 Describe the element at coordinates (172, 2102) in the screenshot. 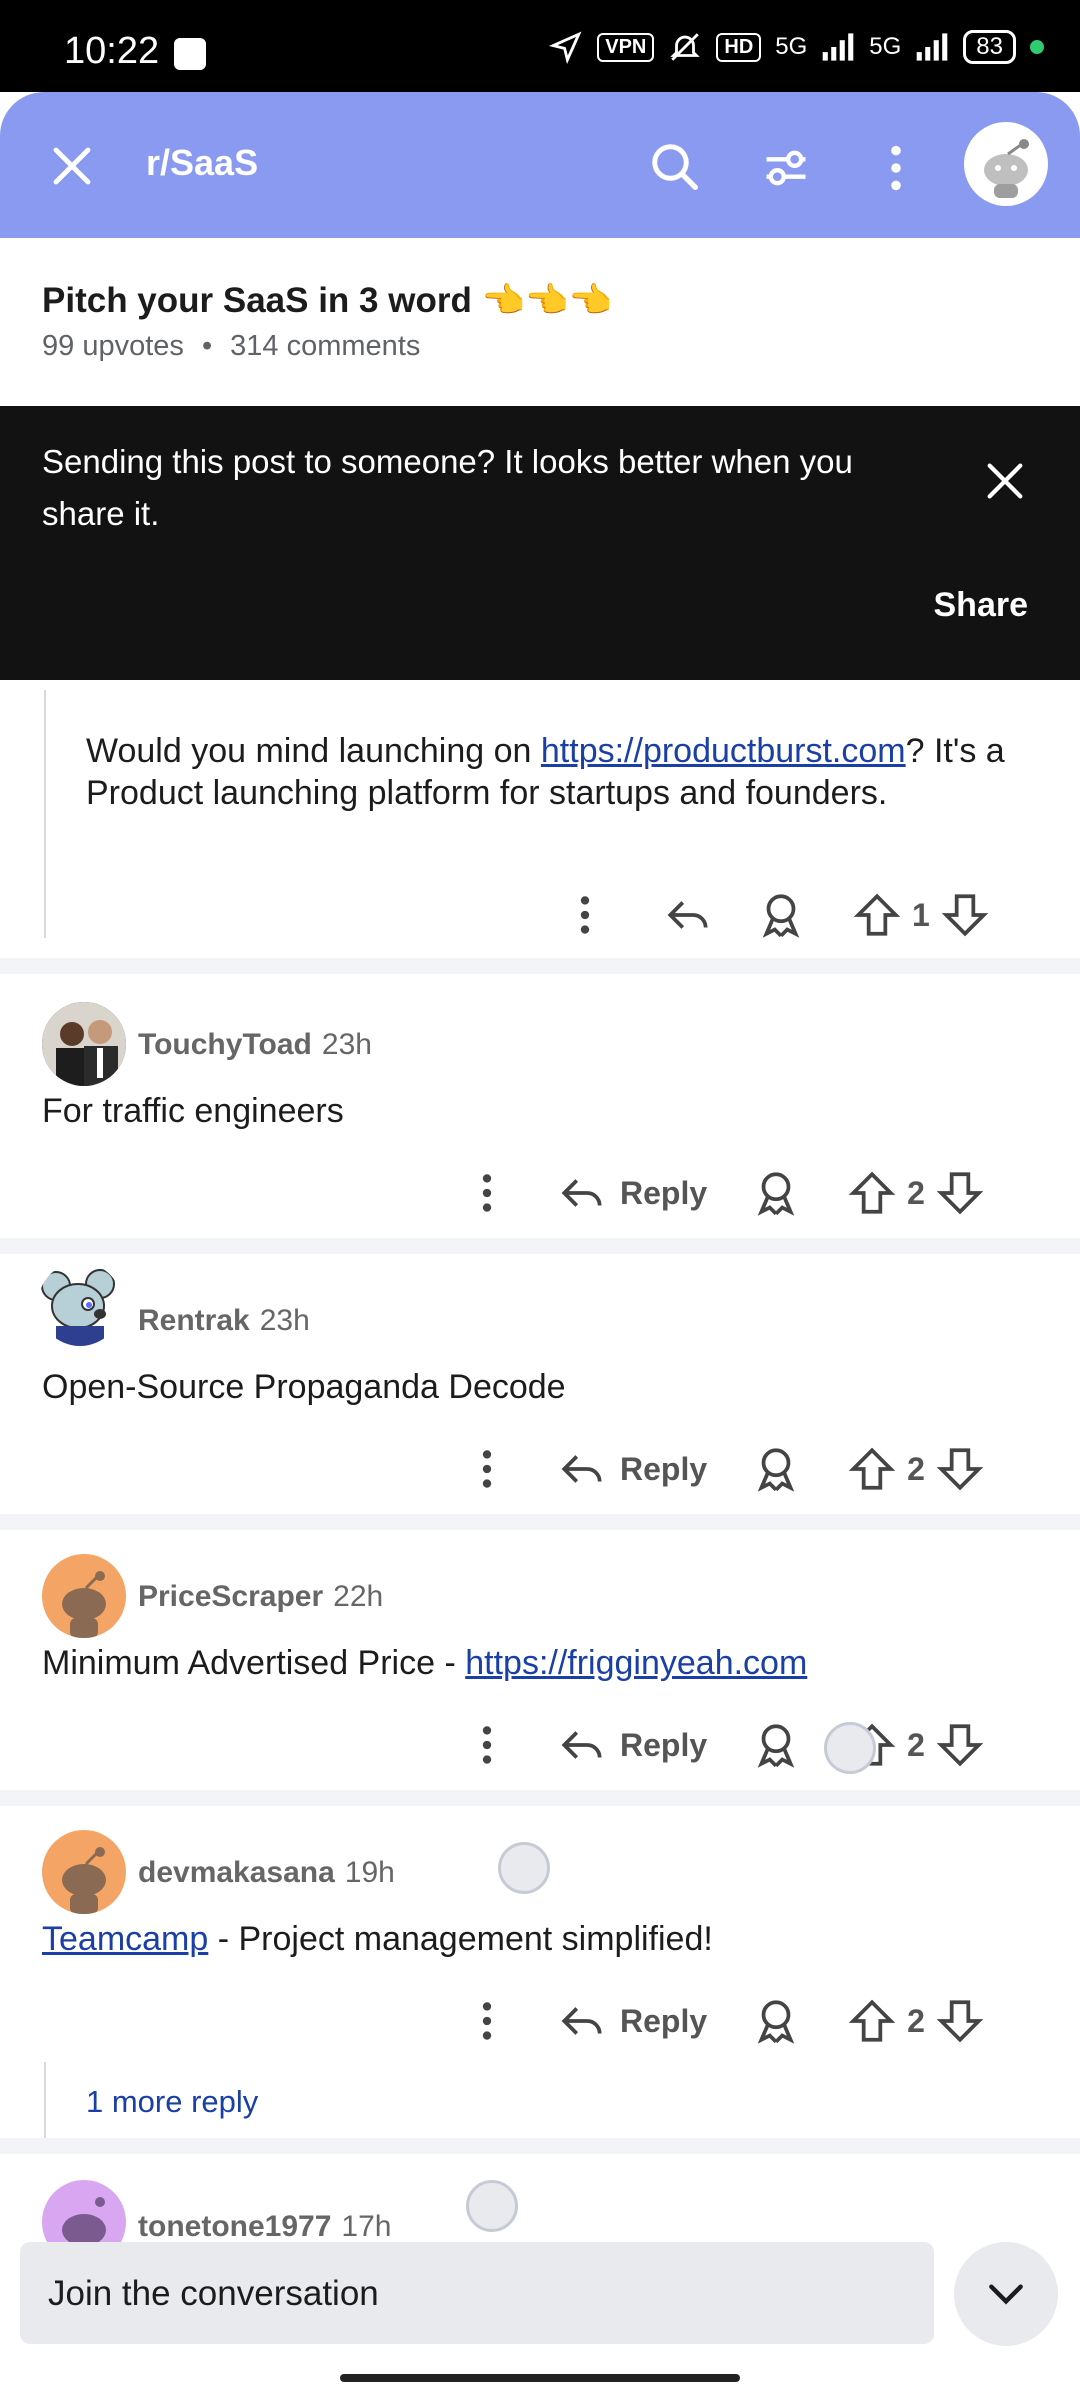

I see `more-replies-link: 1 more reply` at that location.